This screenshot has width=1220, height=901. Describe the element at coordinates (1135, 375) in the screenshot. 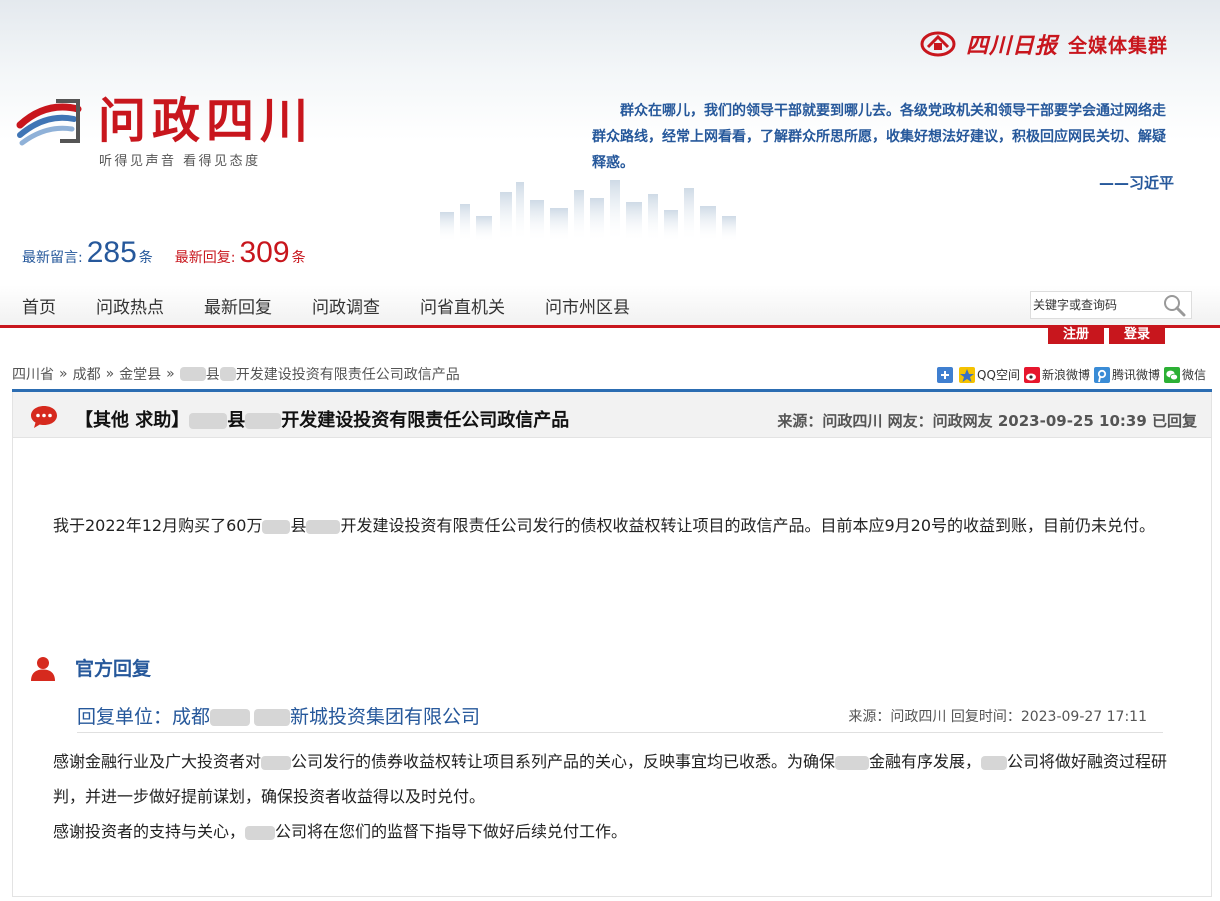

I see `share-tencent-weibo-label: 腾讯微博` at that location.